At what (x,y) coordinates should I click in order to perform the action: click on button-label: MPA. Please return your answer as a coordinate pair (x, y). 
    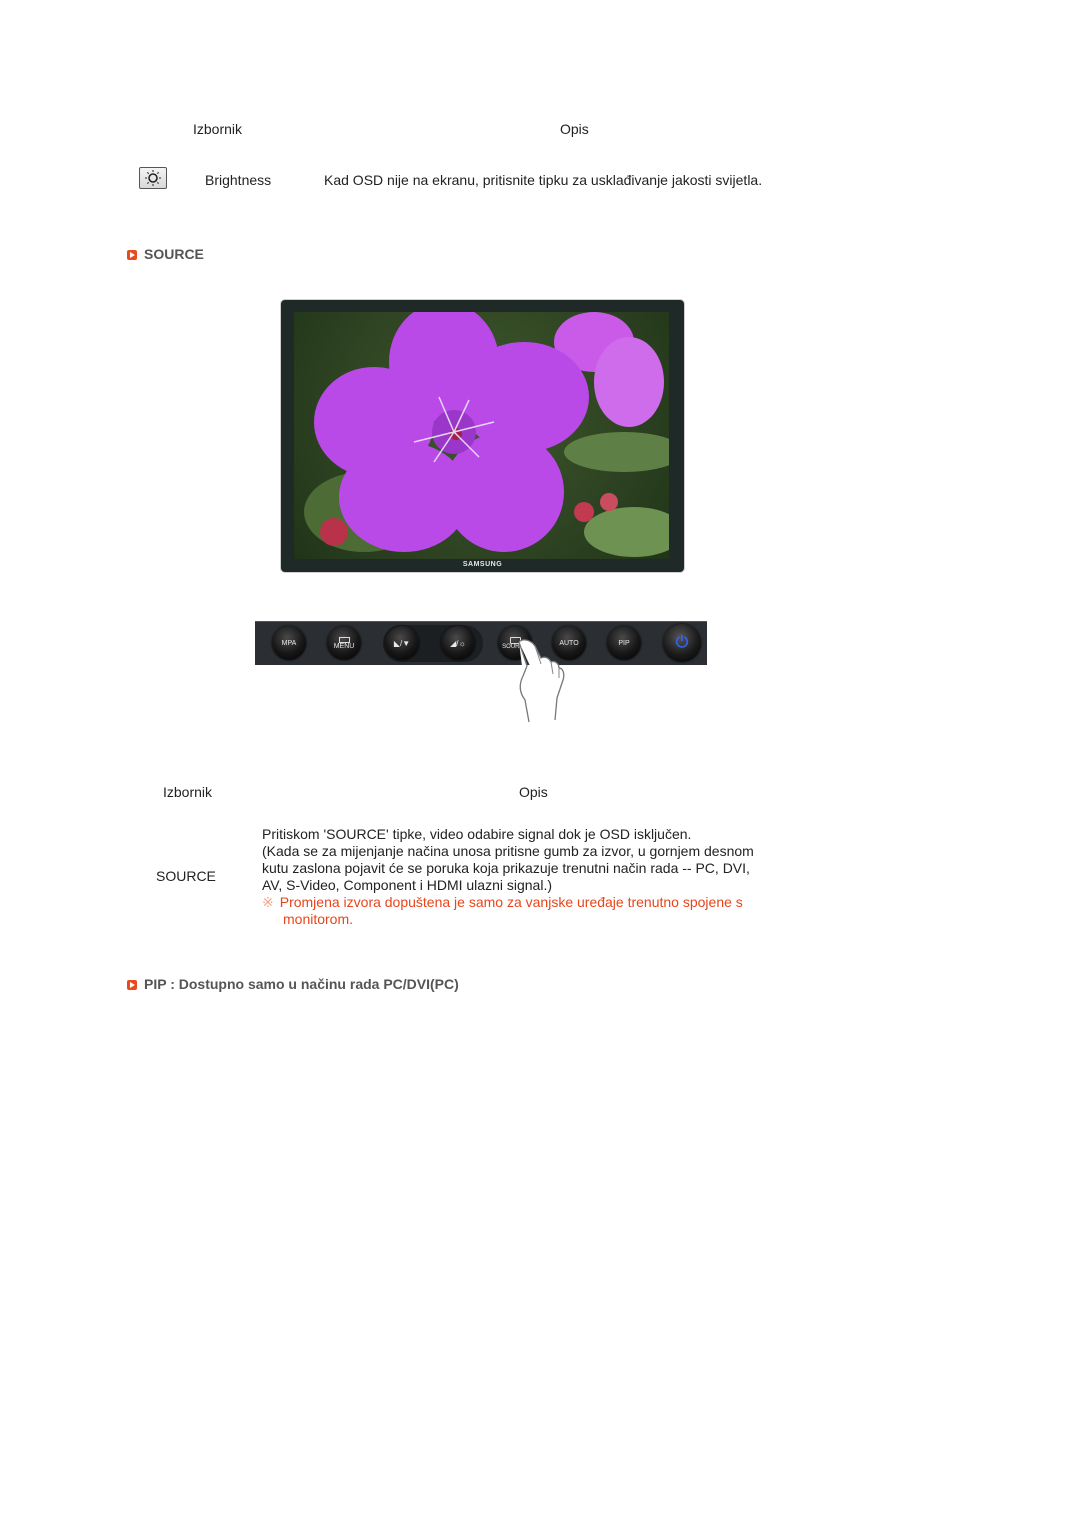
    Looking at the image, I should click on (289, 643).